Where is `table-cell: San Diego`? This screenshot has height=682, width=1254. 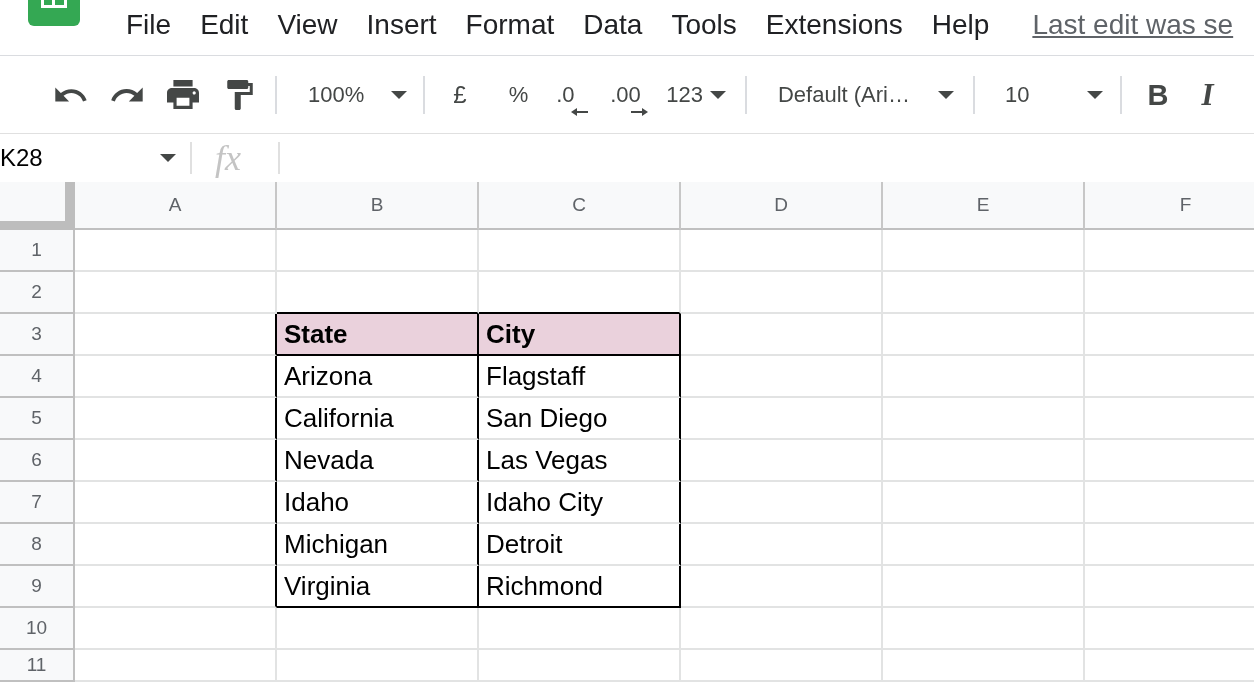
table-cell: San Diego is located at coordinates (580, 419).